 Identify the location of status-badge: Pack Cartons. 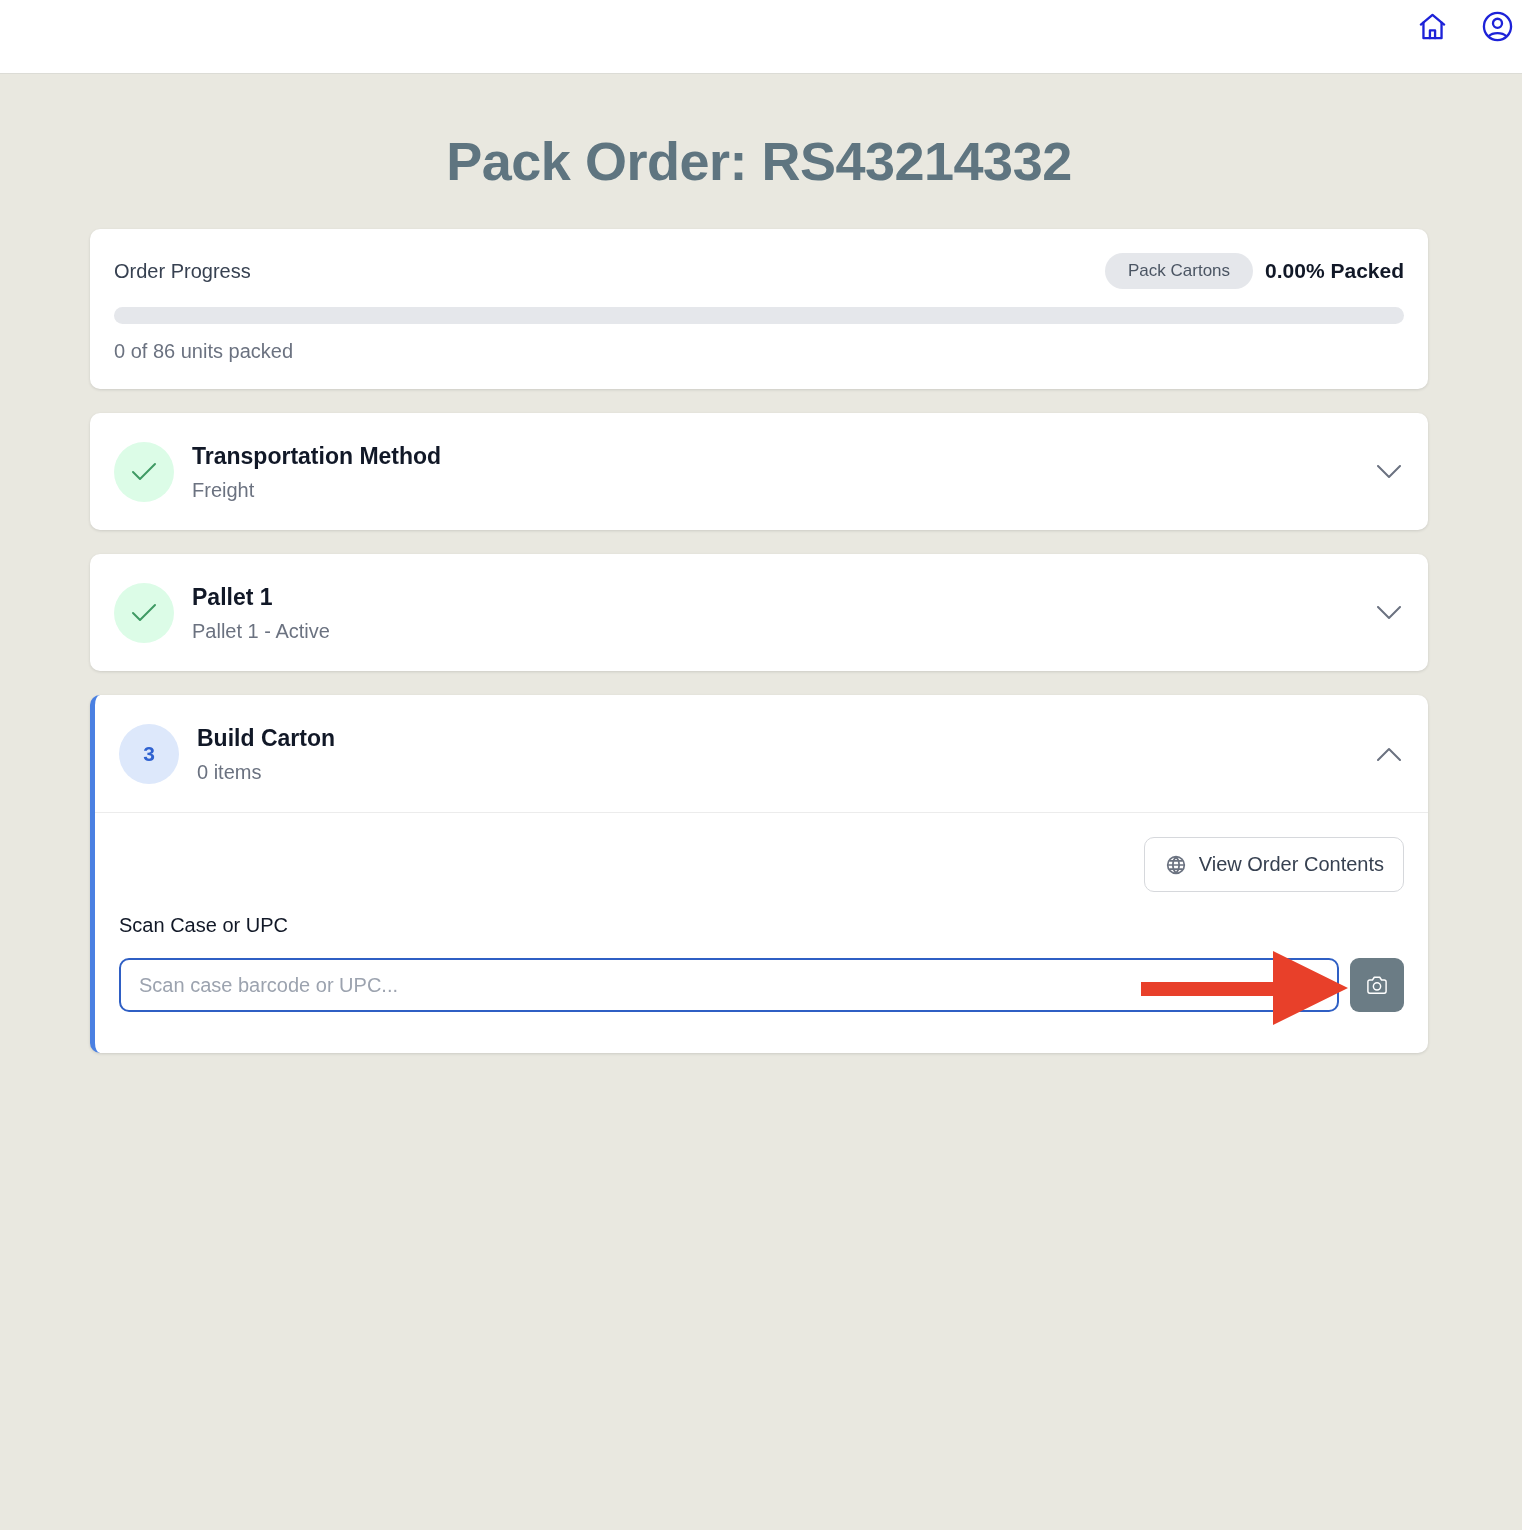
(1179, 271).